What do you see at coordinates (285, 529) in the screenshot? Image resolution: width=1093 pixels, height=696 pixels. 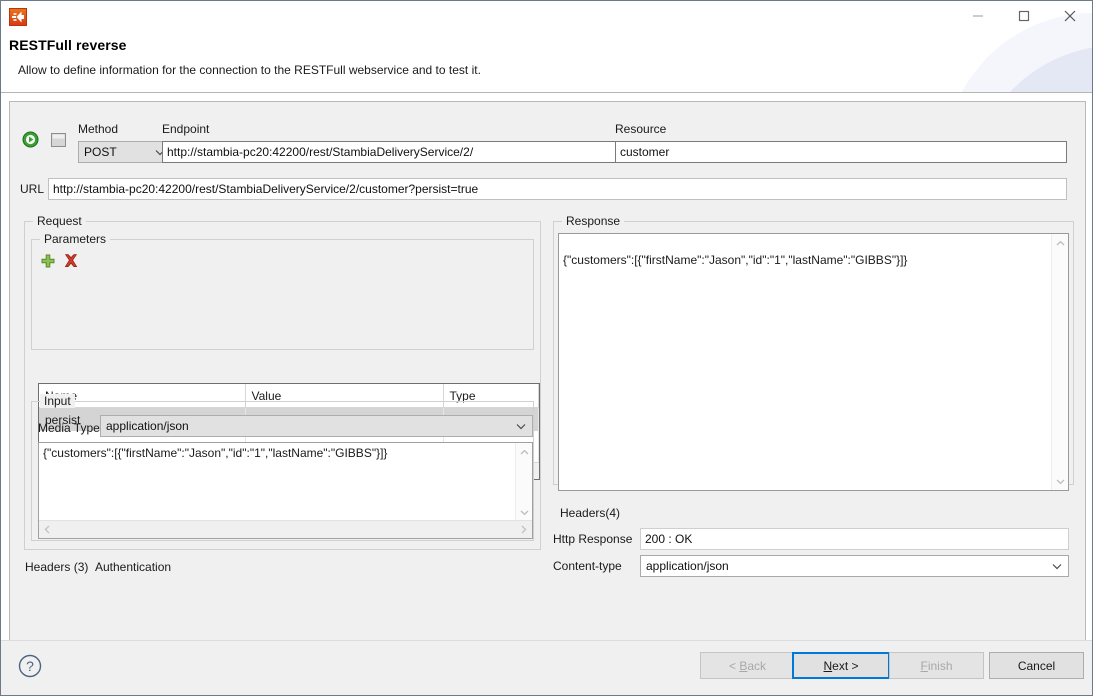 I see `input-horizontal-scrollbar` at bounding box center [285, 529].